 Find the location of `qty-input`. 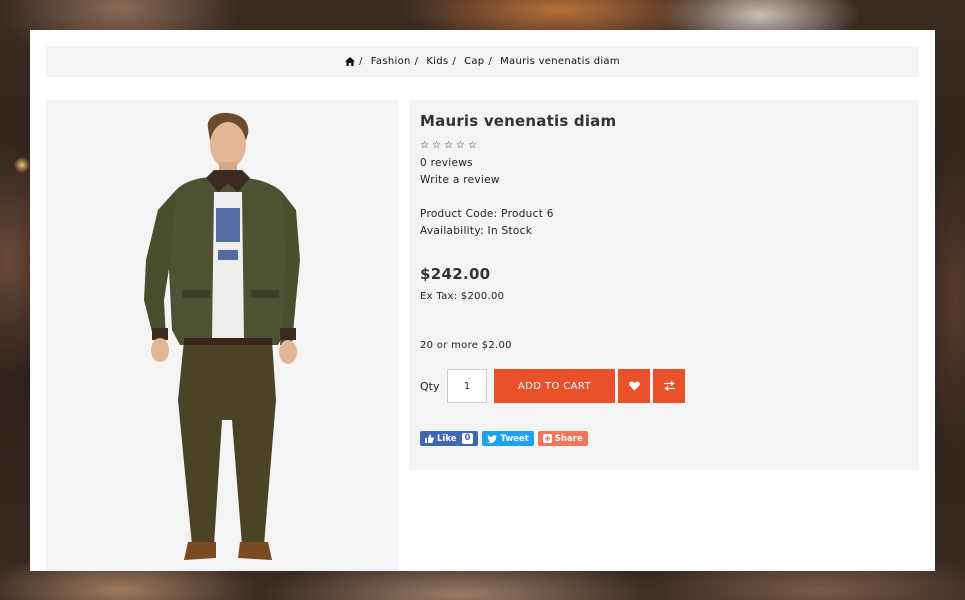

qty-input is located at coordinates (467, 386).